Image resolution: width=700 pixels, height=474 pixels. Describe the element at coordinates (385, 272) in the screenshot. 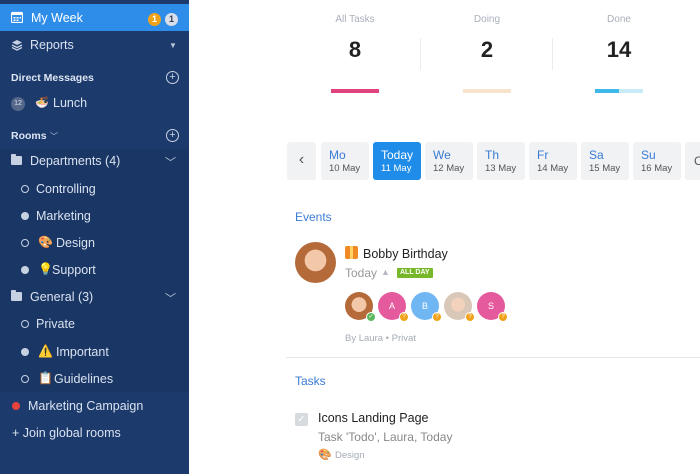

I see `bell-icon: ▲` at that location.